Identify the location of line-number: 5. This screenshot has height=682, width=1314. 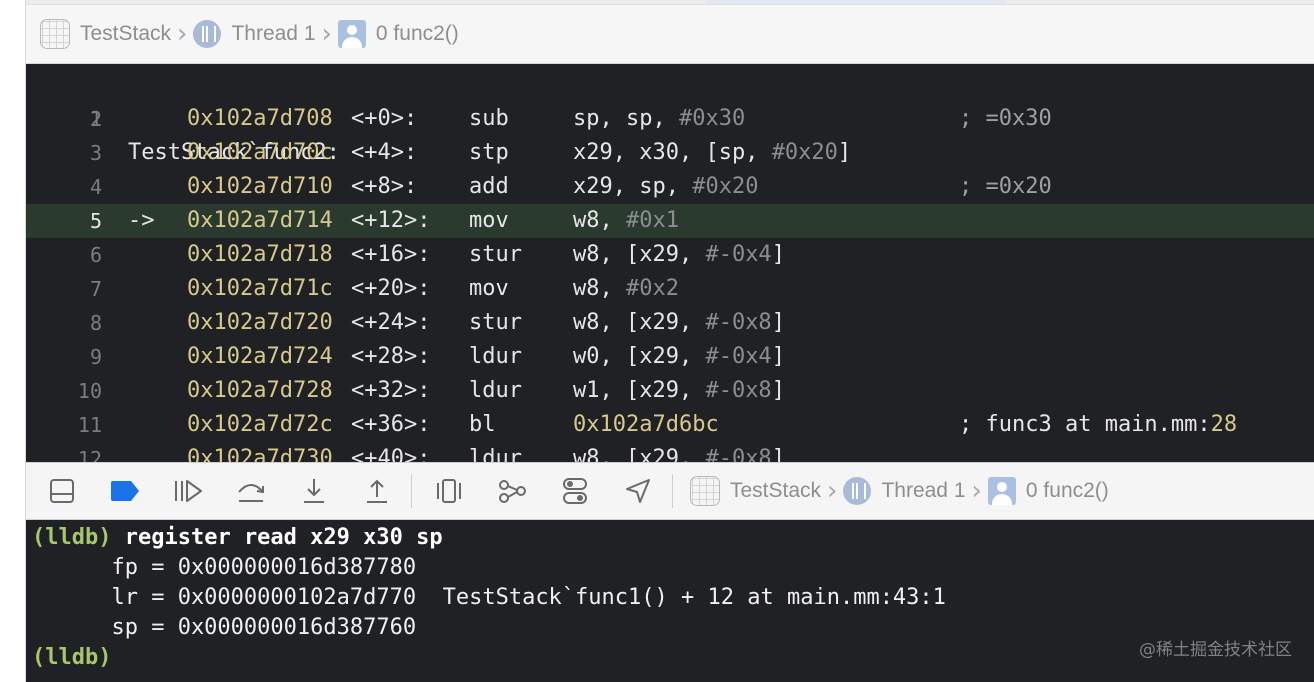
(95, 221).